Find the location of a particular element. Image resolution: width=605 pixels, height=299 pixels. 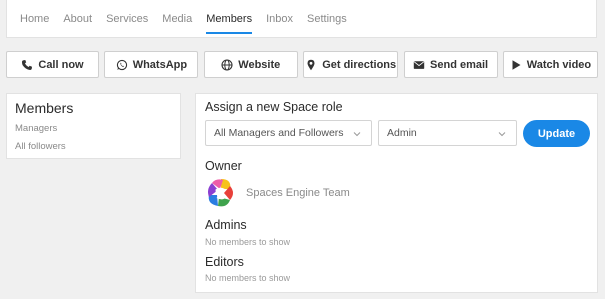

members-sidebar: Members Managers All followers is located at coordinates (93, 126).